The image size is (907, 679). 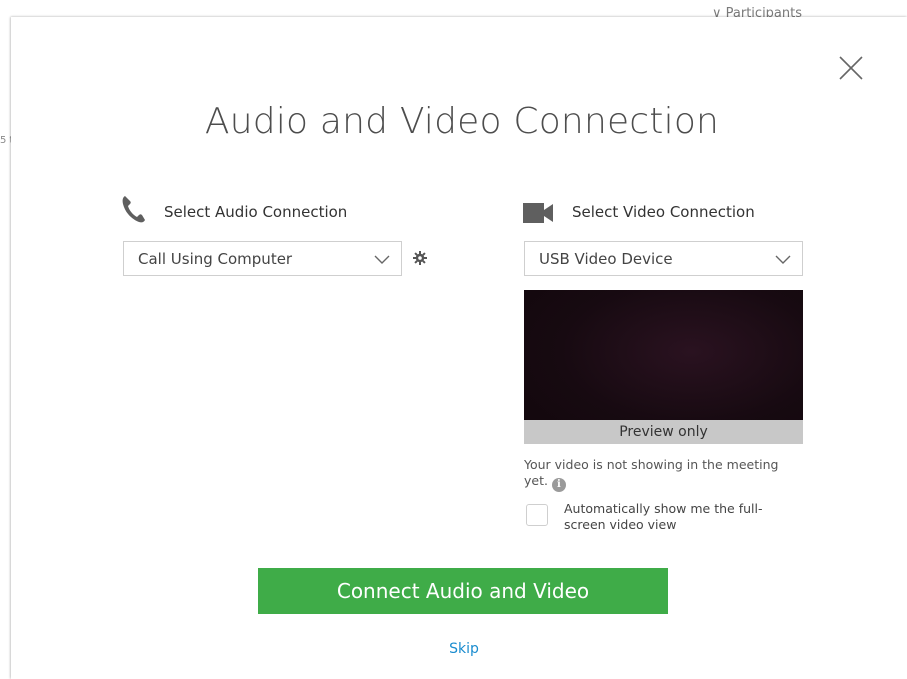 I want to click on dialog-title: Audio and Video Connection, so click(x=462, y=121).